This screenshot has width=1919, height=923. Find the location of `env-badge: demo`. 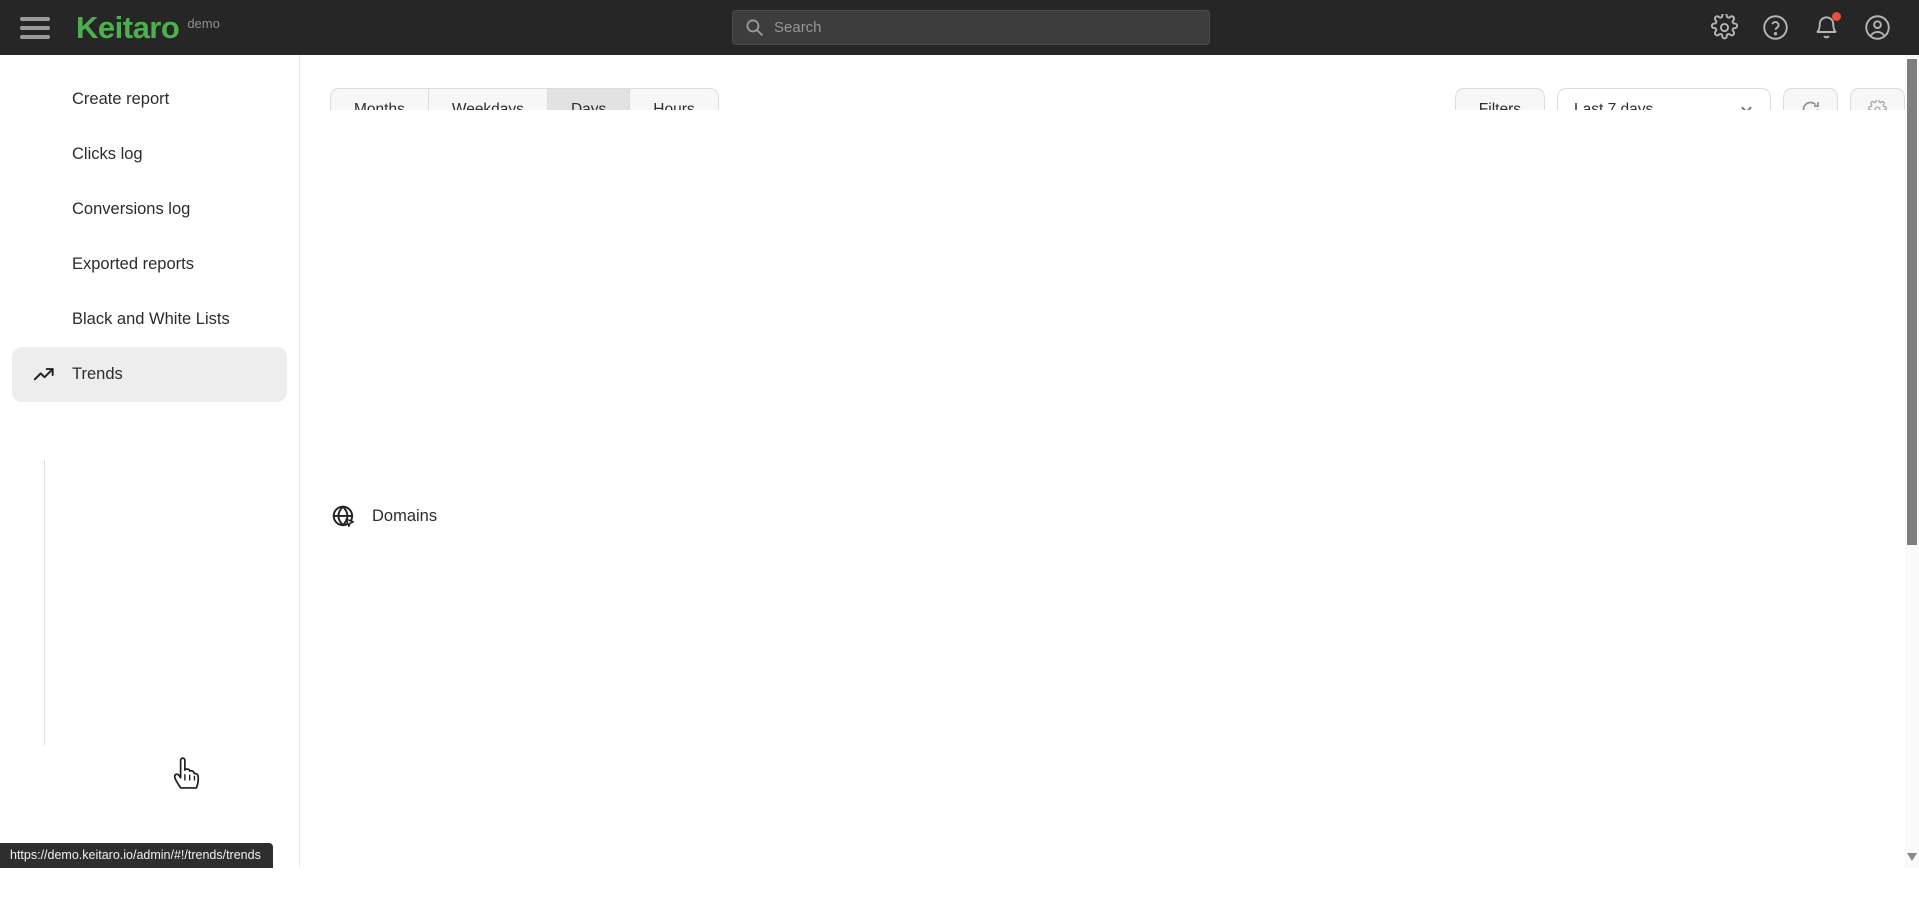

env-badge: demo is located at coordinates (203, 23).